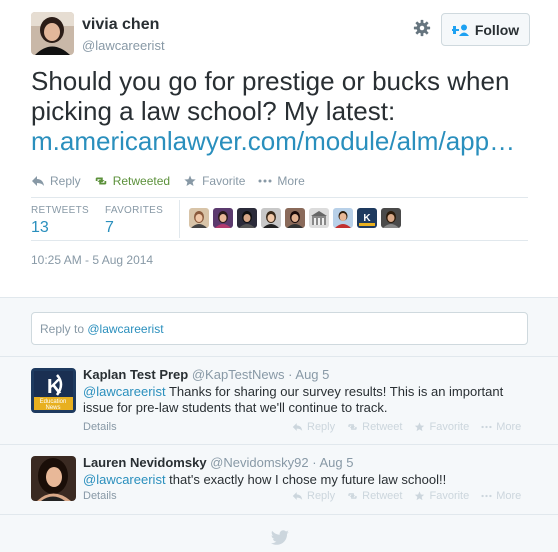 The image size is (558, 552). I want to click on reply-header: Lauren Nevidomsky @Nevidomsky92 · Aug 5, so click(218, 462).